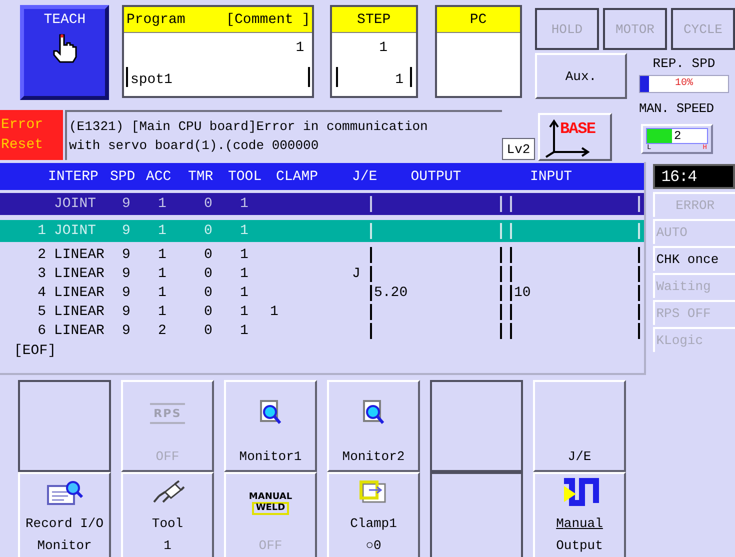 The image size is (735, 557). I want to click on program-header: Program, so click(156, 19).